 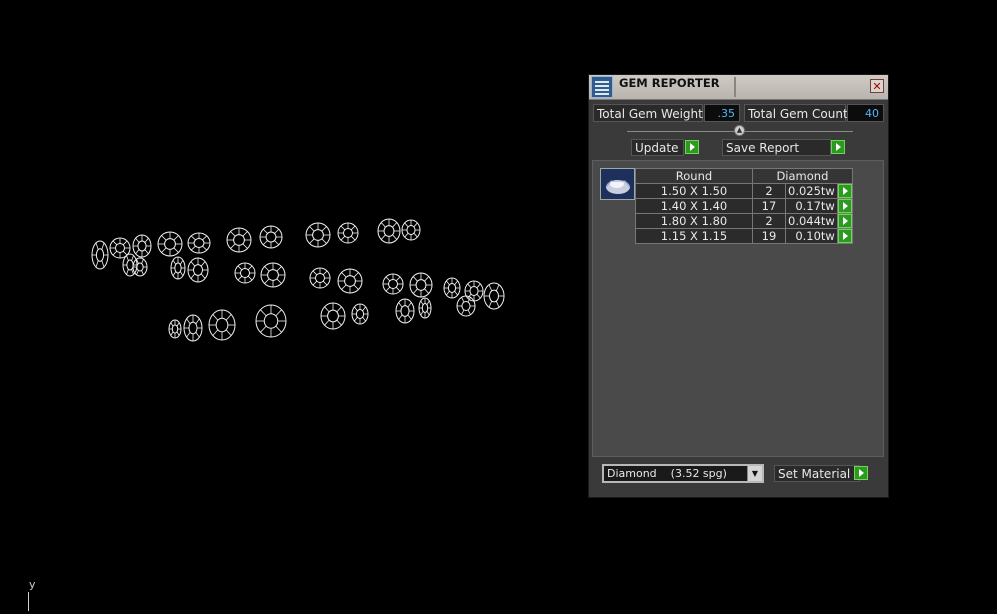 What do you see at coordinates (694, 221) in the screenshot?
I see `row-size: 1.80 X 1.80` at bounding box center [694, 221].